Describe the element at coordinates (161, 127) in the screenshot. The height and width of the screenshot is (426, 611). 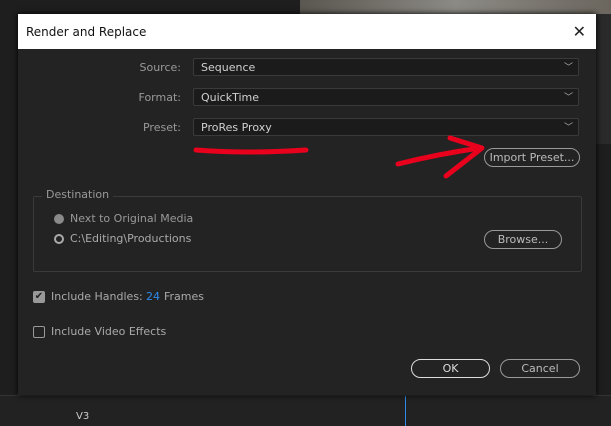
I see `preset-label: Preset:` at that location.